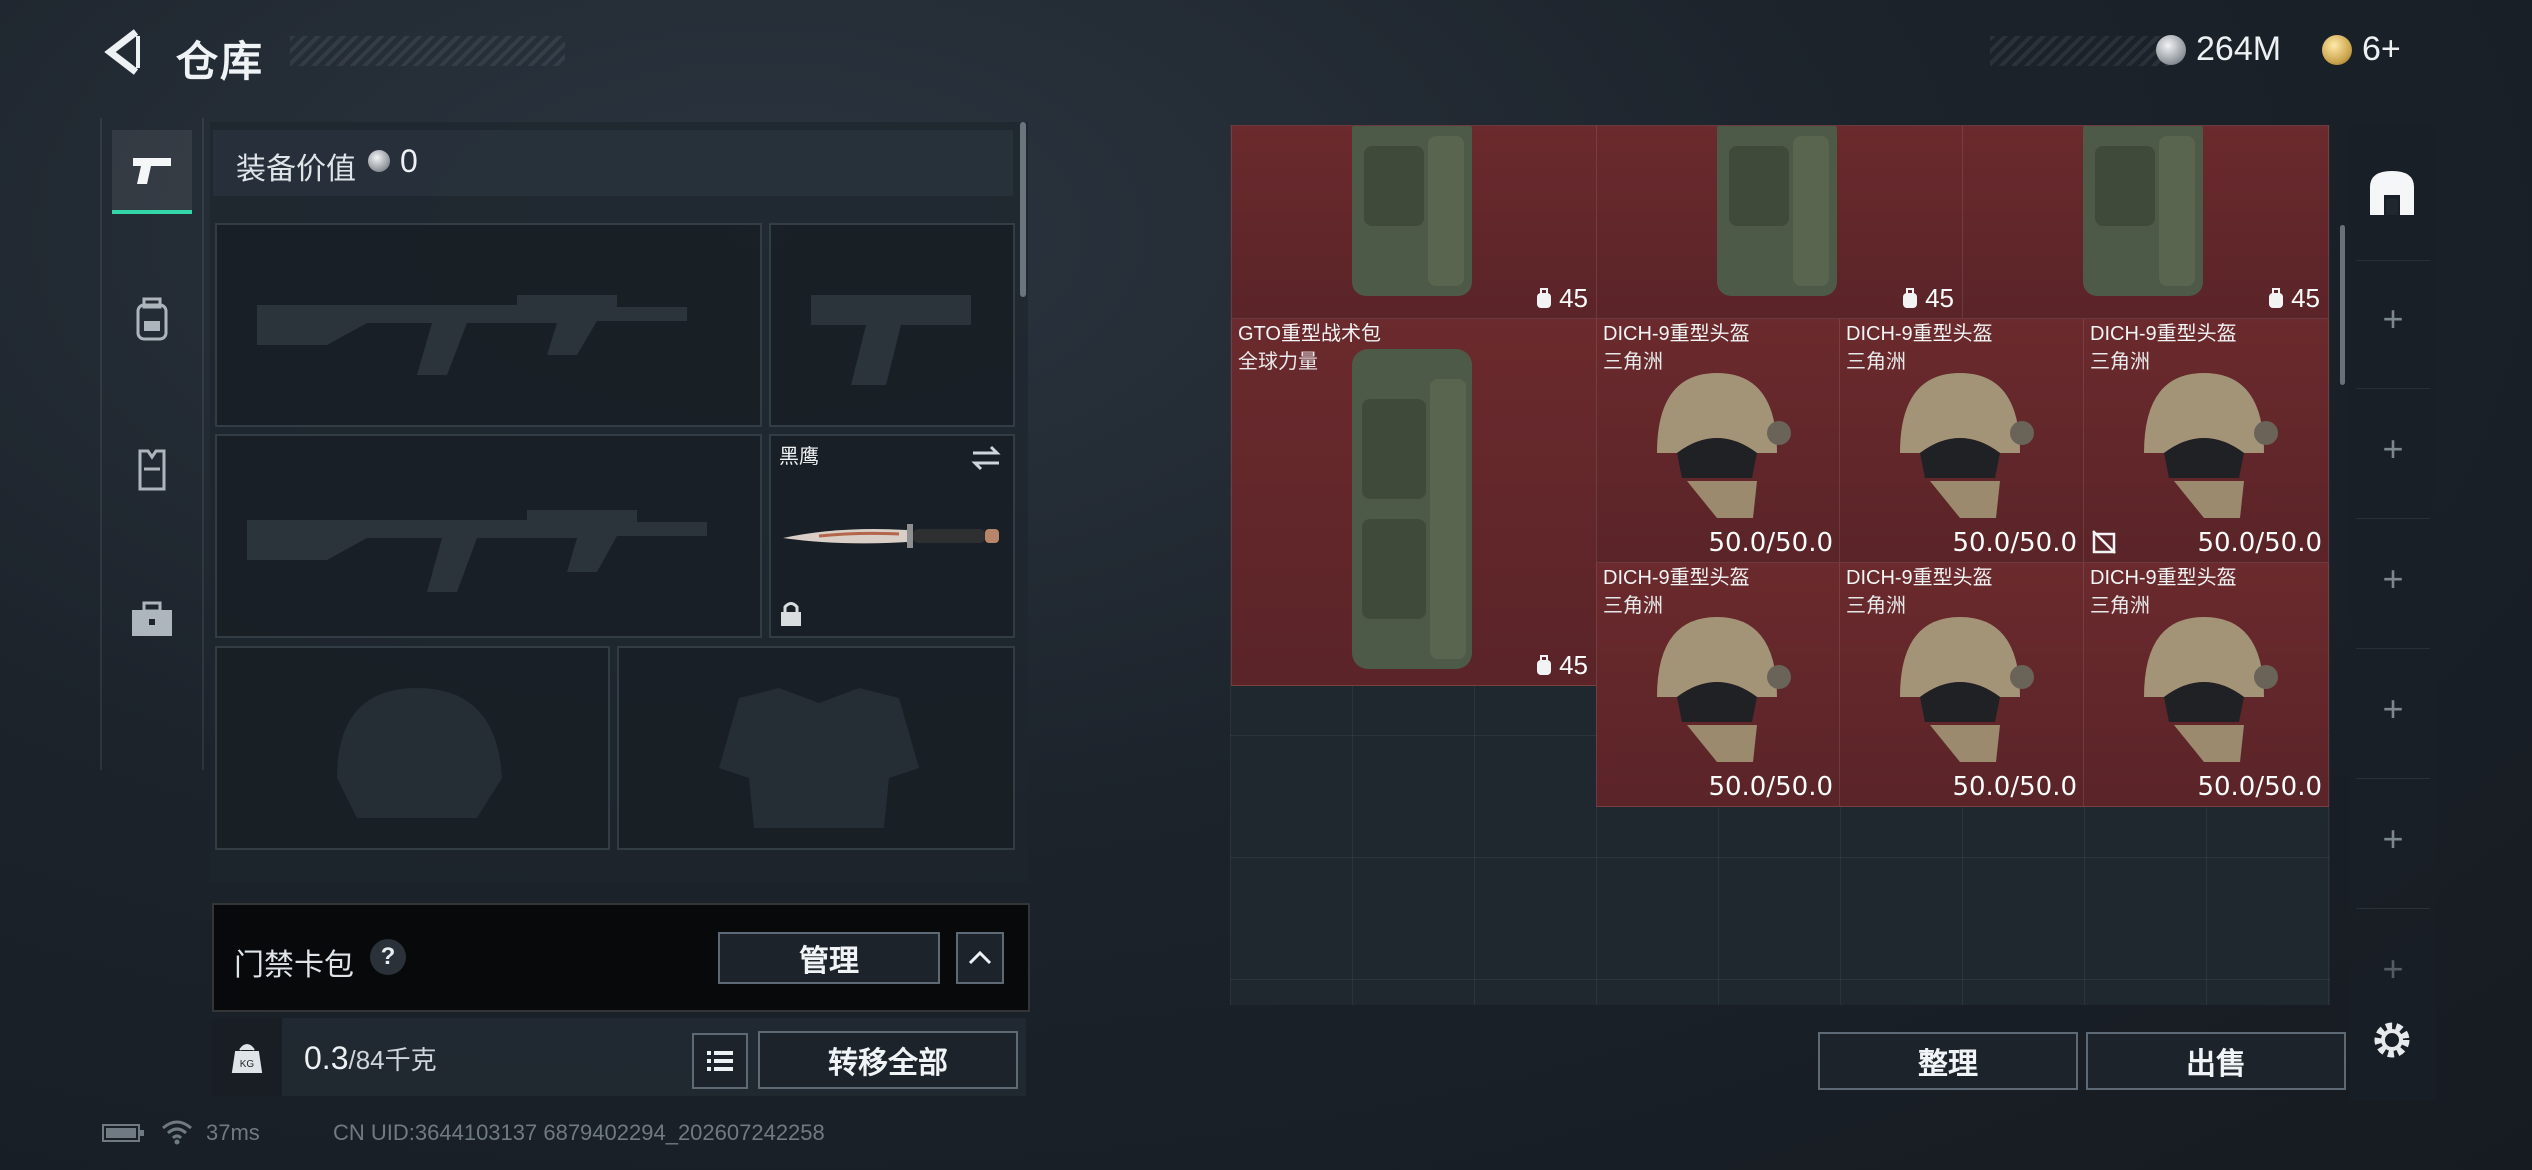 This screenshot has width=2532, height=1170. I want to click on helmet-silhouette-icon, so click(419, 753).